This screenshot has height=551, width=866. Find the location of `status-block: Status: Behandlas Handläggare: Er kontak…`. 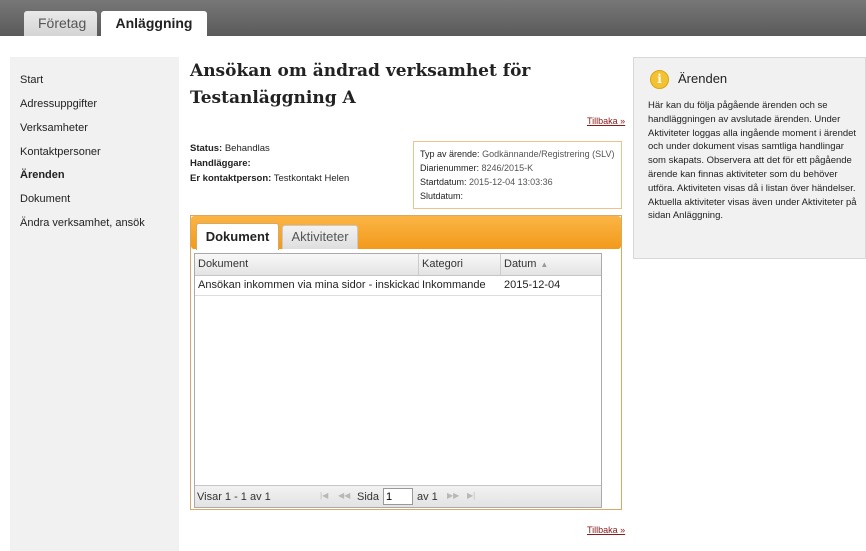

status-block: Status: Behandlas Handläggare: Er kontak… is located at coordinates (269, 163).